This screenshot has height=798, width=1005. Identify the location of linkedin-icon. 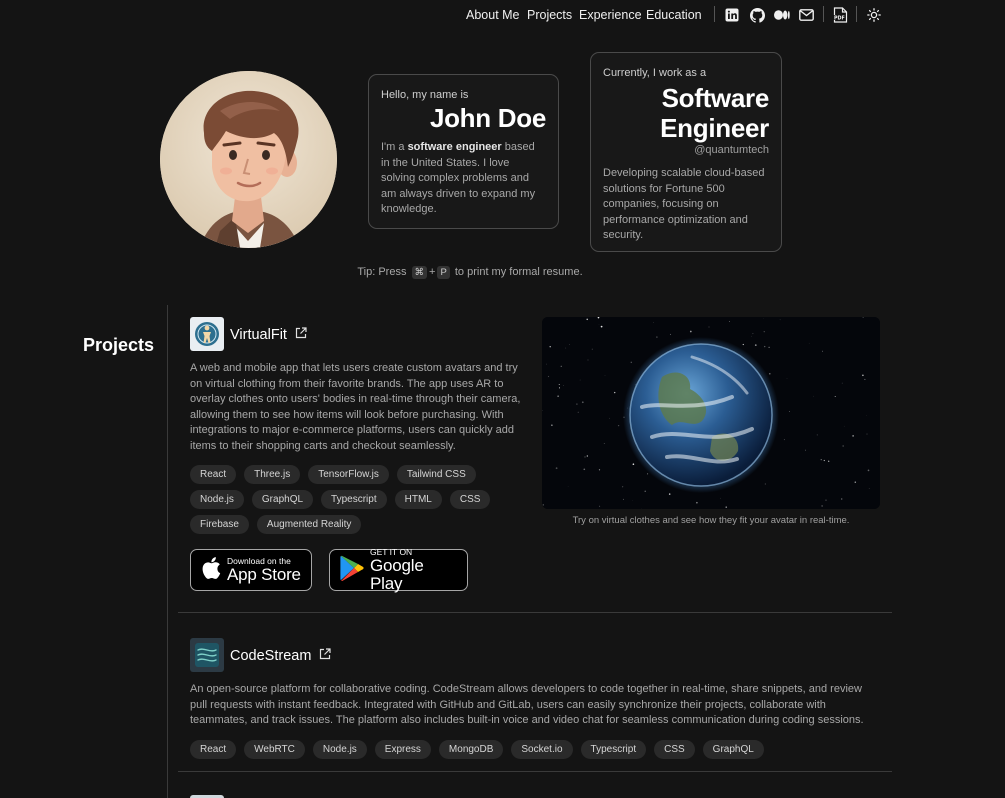
(732, 15).